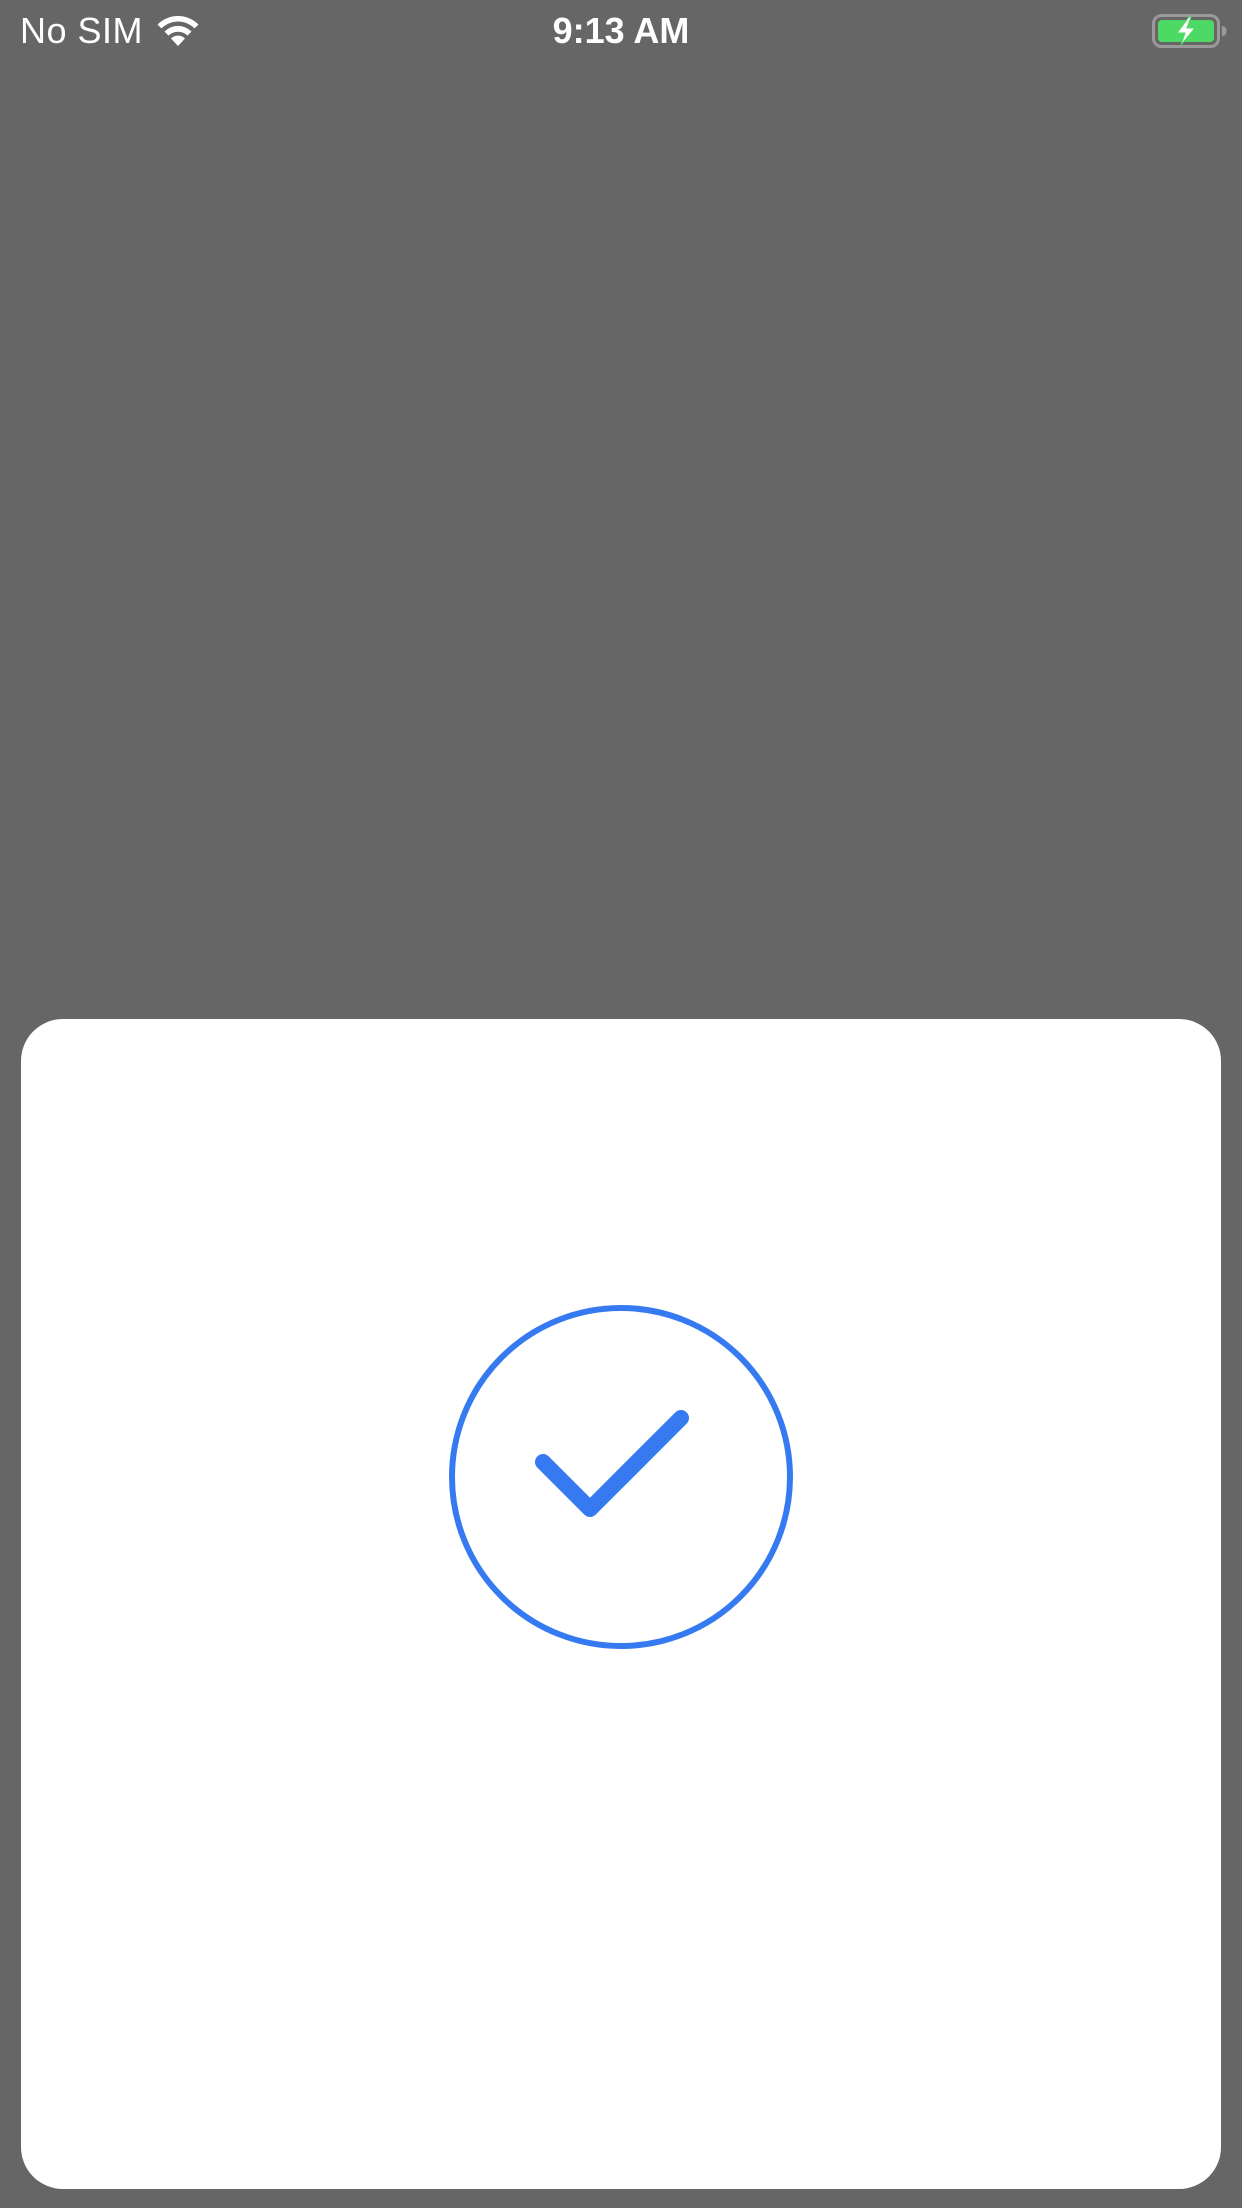  I want to click on status-time: 9:13 AM, so click(621, 30).